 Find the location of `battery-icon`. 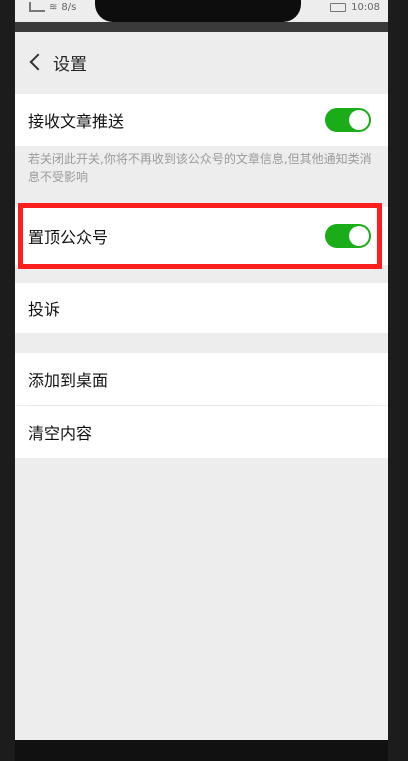

battery-icon is located at coordinates (338, 7).